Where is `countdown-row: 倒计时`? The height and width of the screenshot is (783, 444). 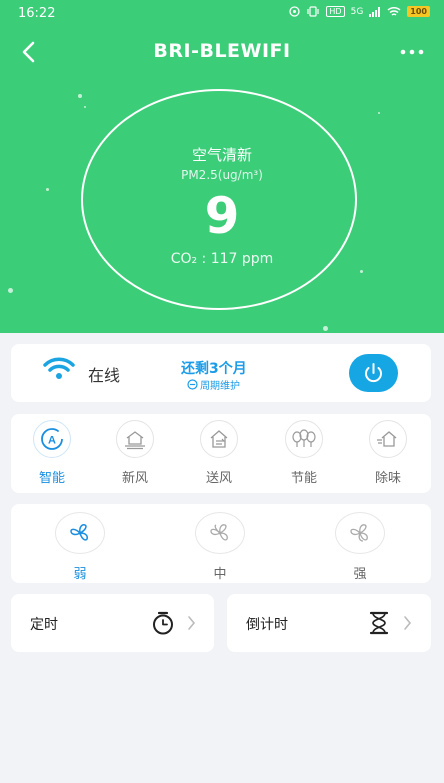 countdown-row: 倒计时 is located at coordinates (329, 623).